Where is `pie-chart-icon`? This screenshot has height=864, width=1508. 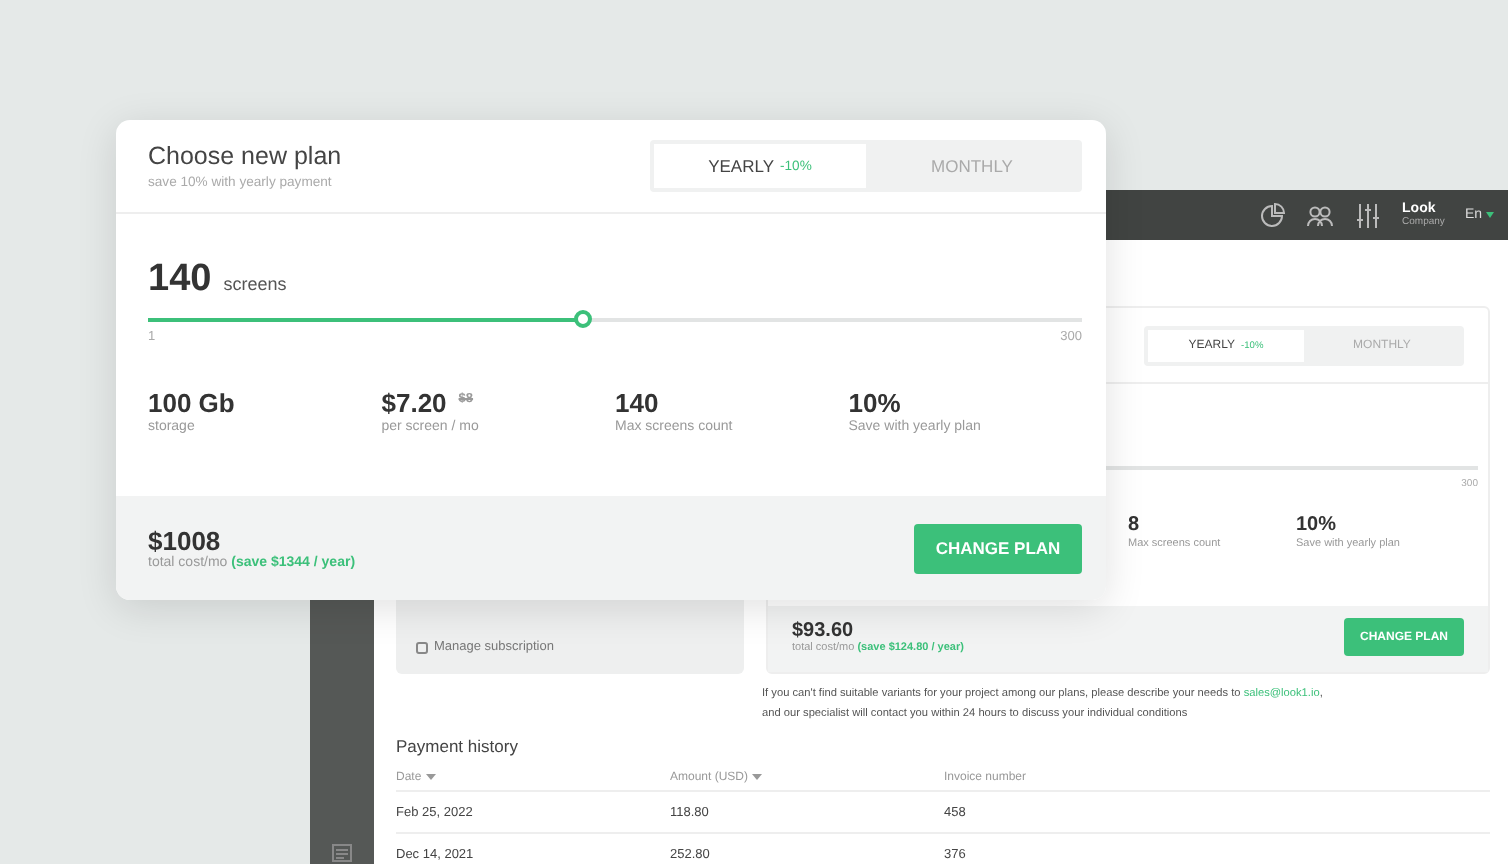
pie-chart-icon is located at coordinates (1272, 215).